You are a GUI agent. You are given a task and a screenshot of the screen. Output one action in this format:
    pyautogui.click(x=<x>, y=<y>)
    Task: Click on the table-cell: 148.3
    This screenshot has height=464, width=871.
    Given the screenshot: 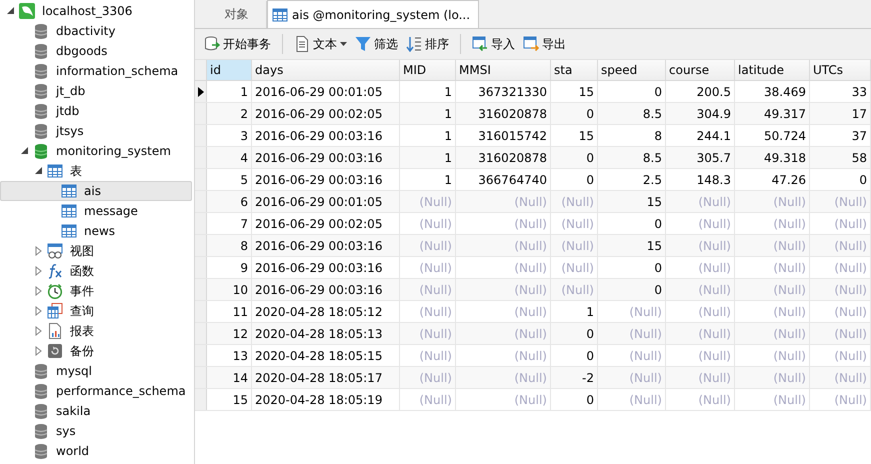 What is the action you would take?
    pyautogui.click(x=700, y=179)
    